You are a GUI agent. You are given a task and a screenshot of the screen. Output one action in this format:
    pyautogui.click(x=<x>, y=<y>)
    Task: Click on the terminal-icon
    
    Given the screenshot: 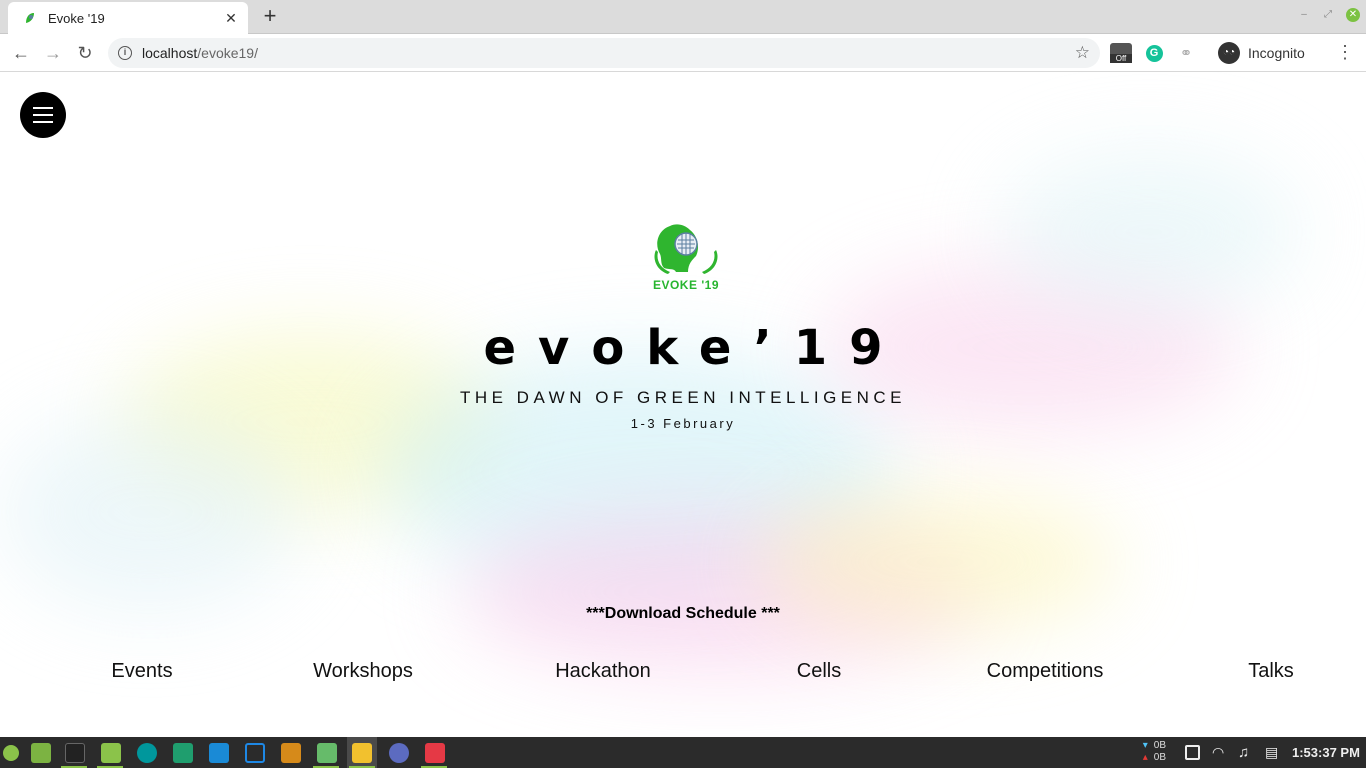 What is the action you would take?
    pyautogui.click(x=75, y=753)
    